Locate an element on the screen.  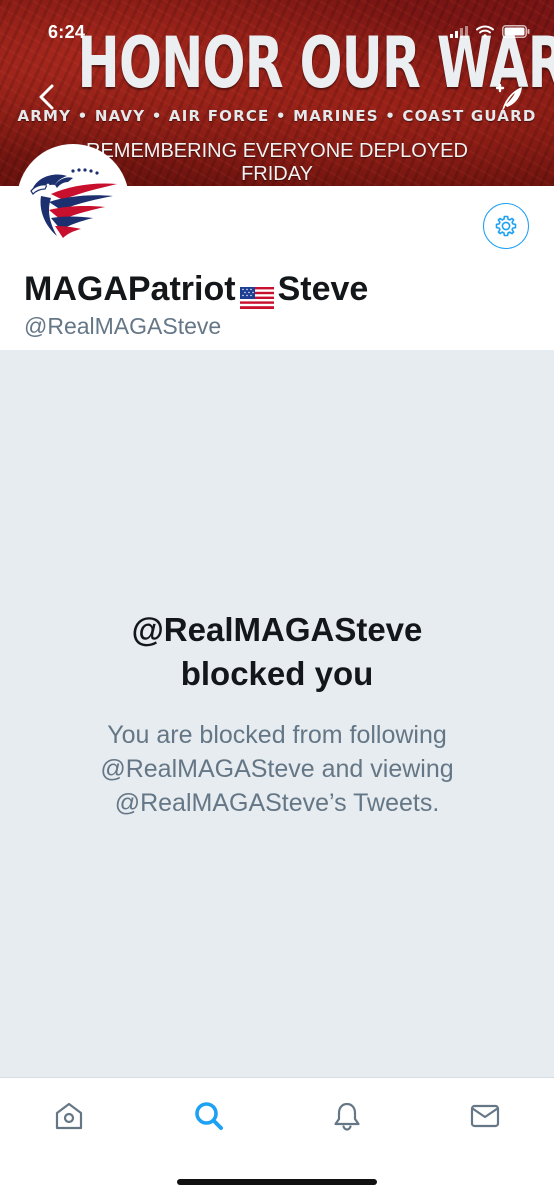
display-name: MAGAPatriot Steve is located at coordinates (196, 289).